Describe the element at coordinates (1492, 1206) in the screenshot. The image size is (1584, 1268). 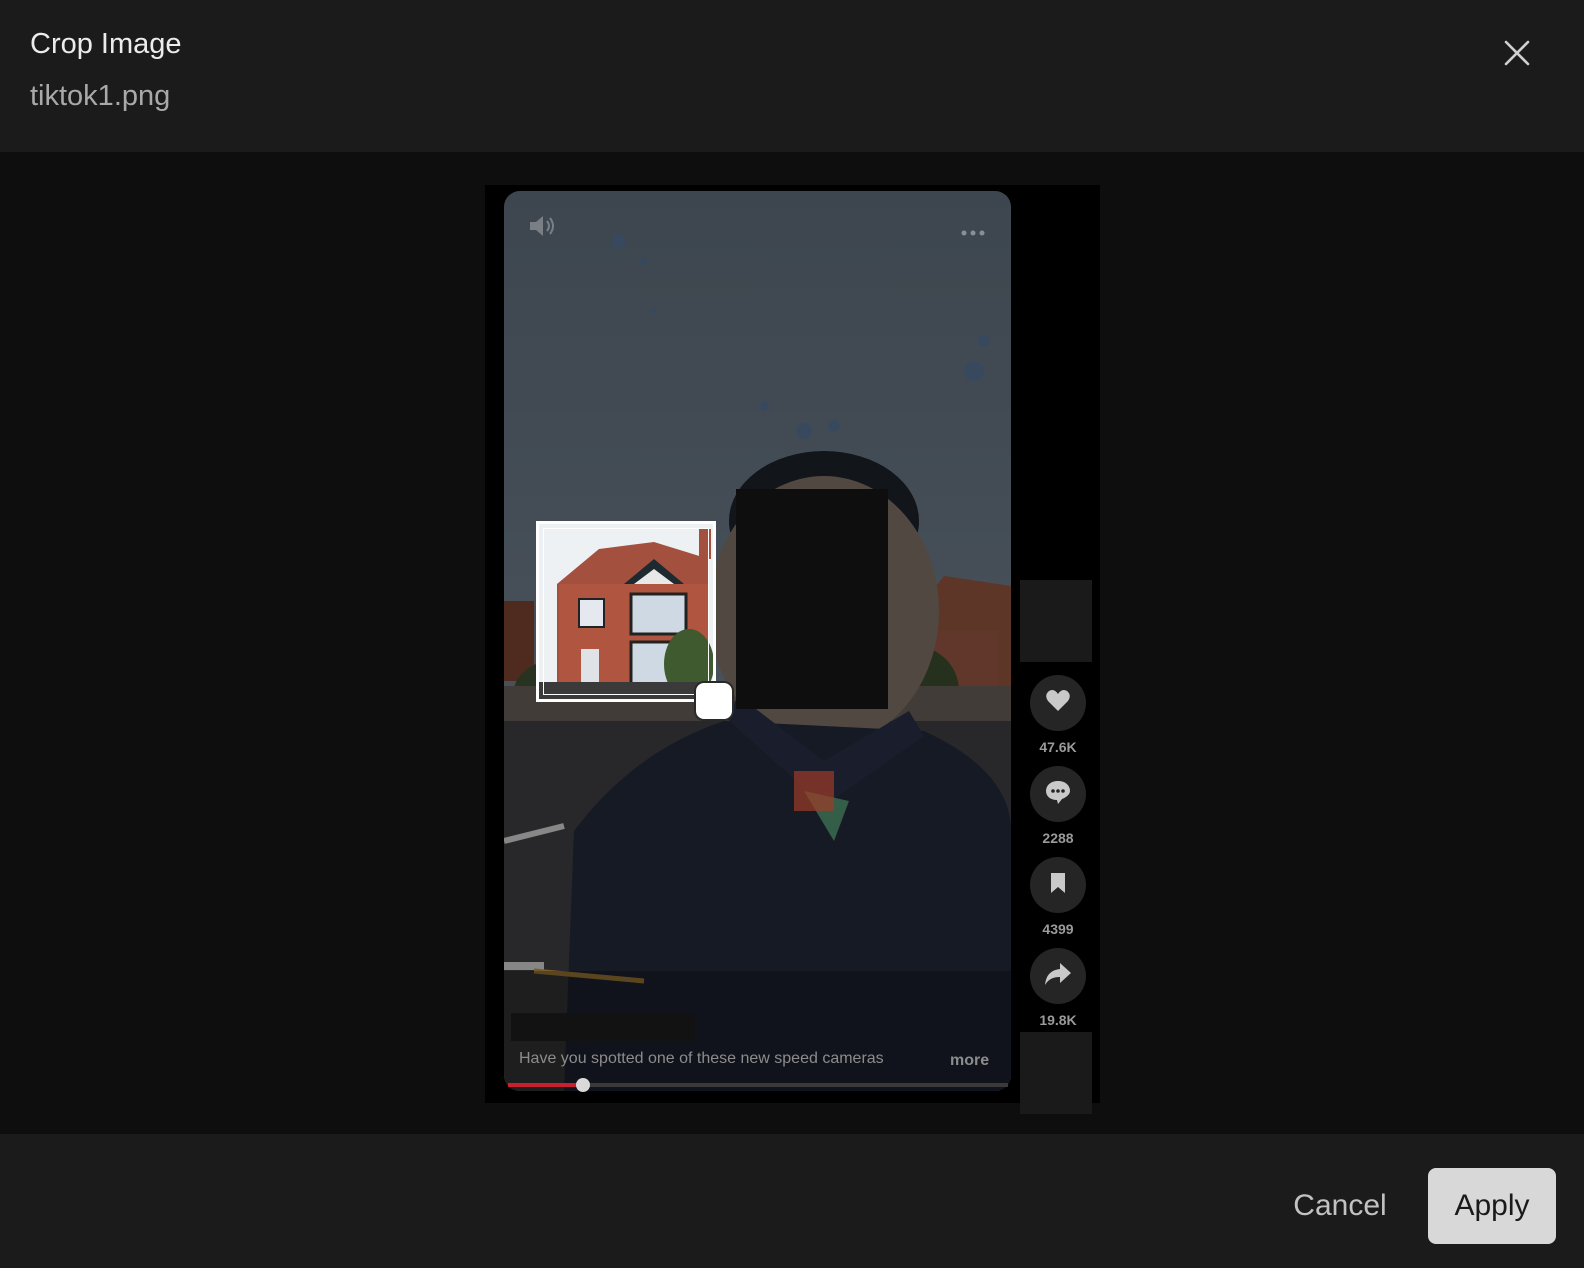
I see `apply-button: Apply` at that location.